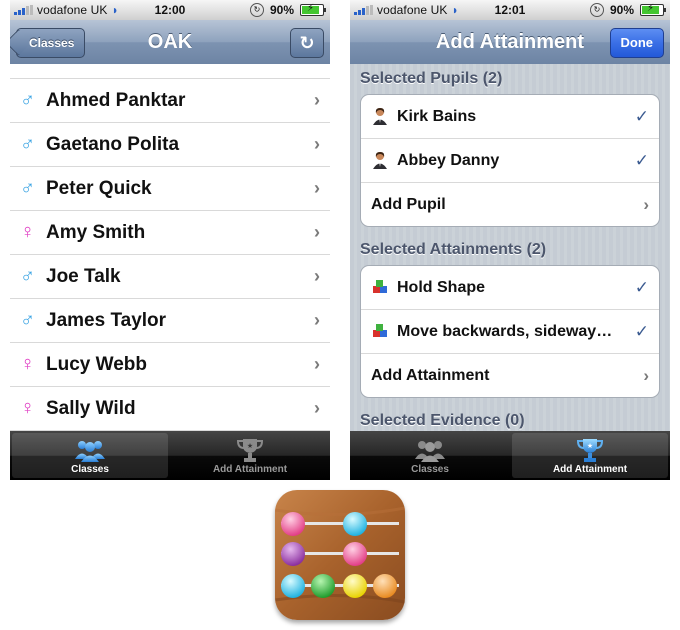  What do you see at coordinates (99, 188) in the screenshot?
I see `pupil-name: Peter Quick` at bounding box center [99, 188].